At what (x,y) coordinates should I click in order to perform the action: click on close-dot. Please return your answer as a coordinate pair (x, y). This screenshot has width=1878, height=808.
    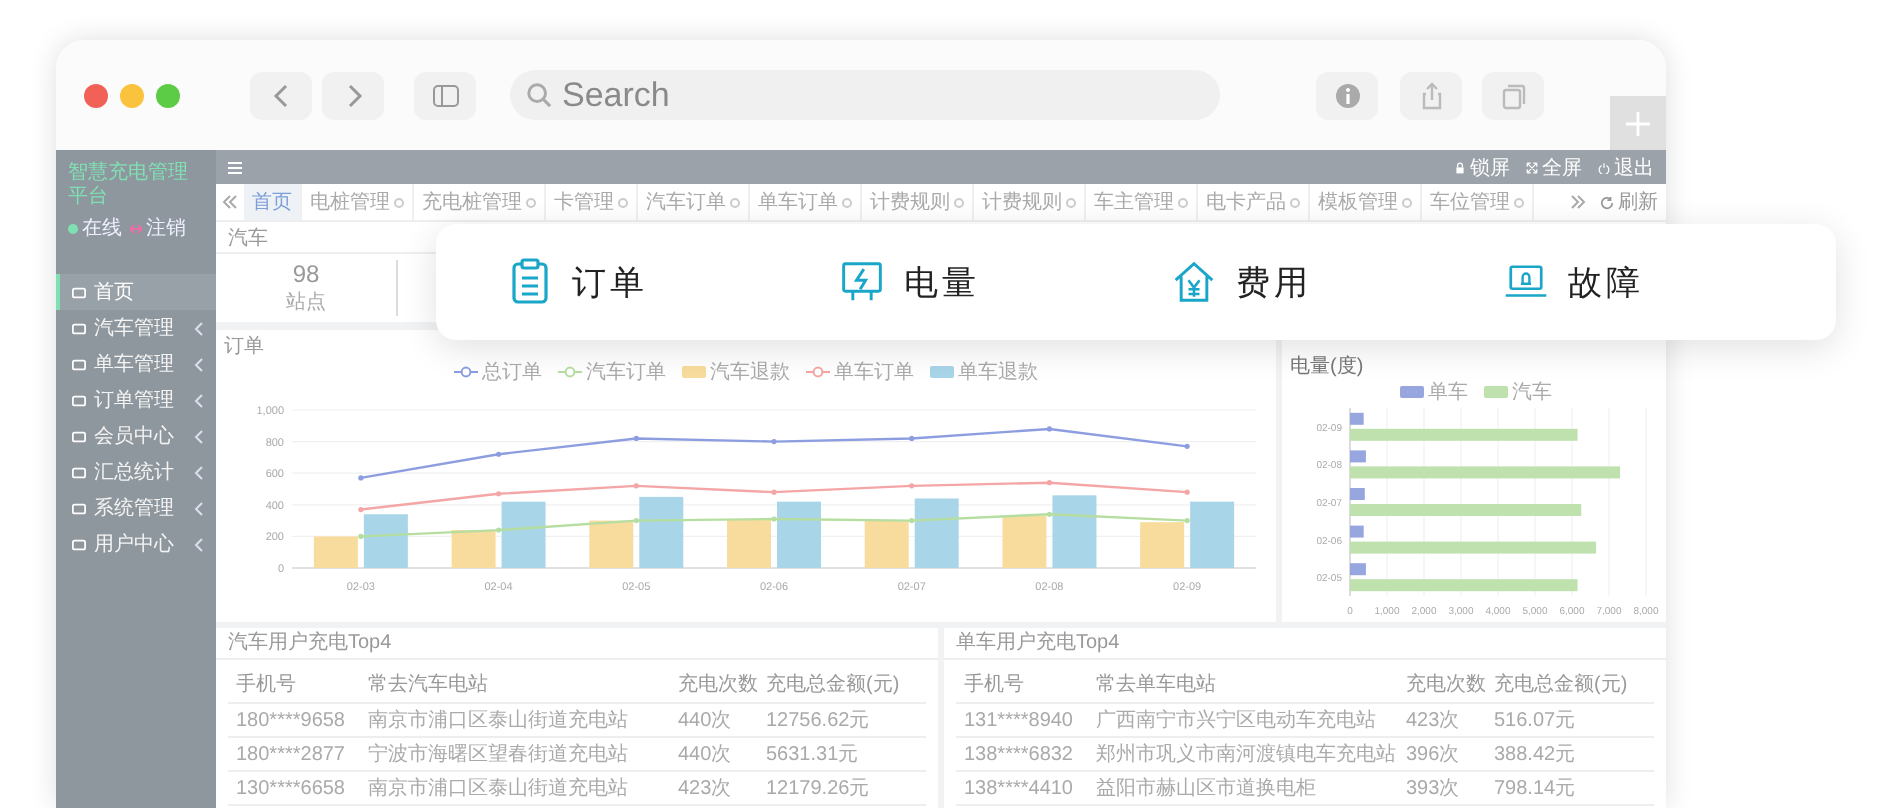
    Looking at the image, I should click on (96, 95).